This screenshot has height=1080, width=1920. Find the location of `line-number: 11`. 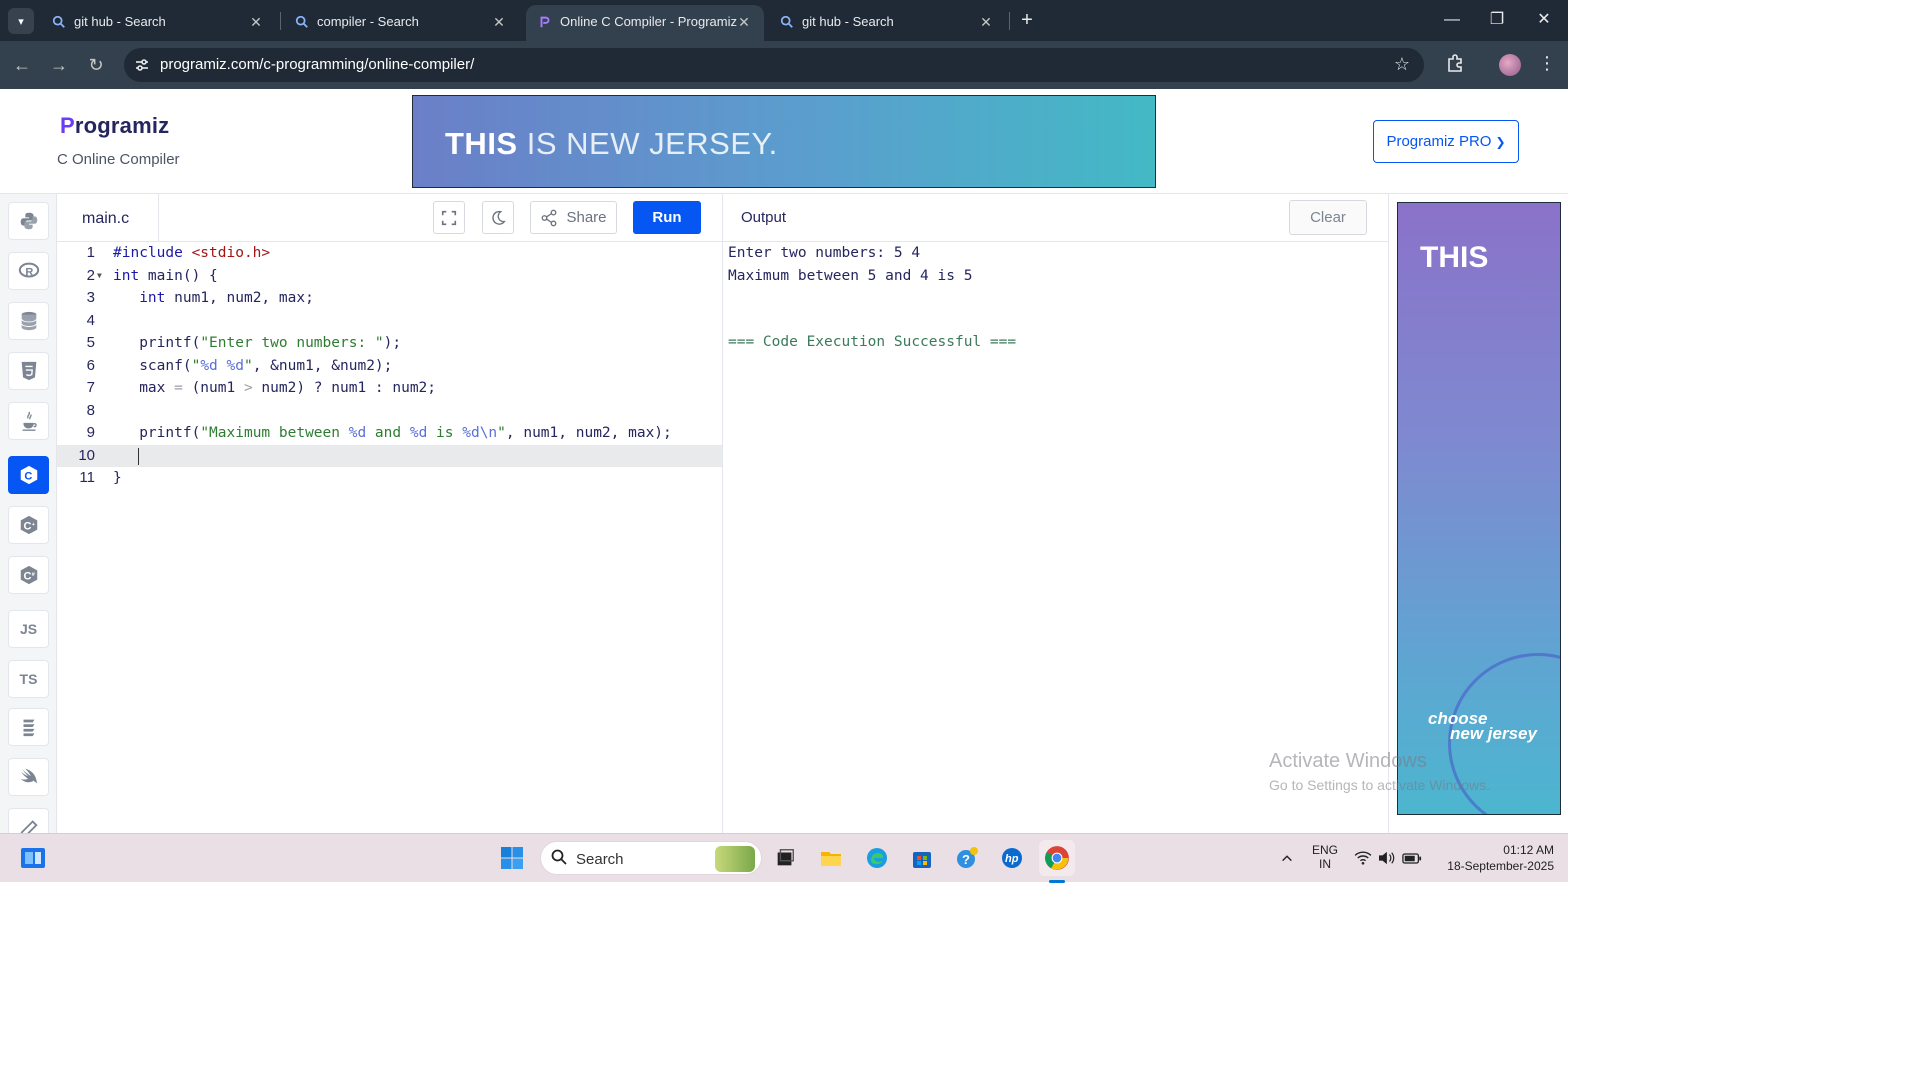

line-number: 11 is located at coordinates (87, 477).